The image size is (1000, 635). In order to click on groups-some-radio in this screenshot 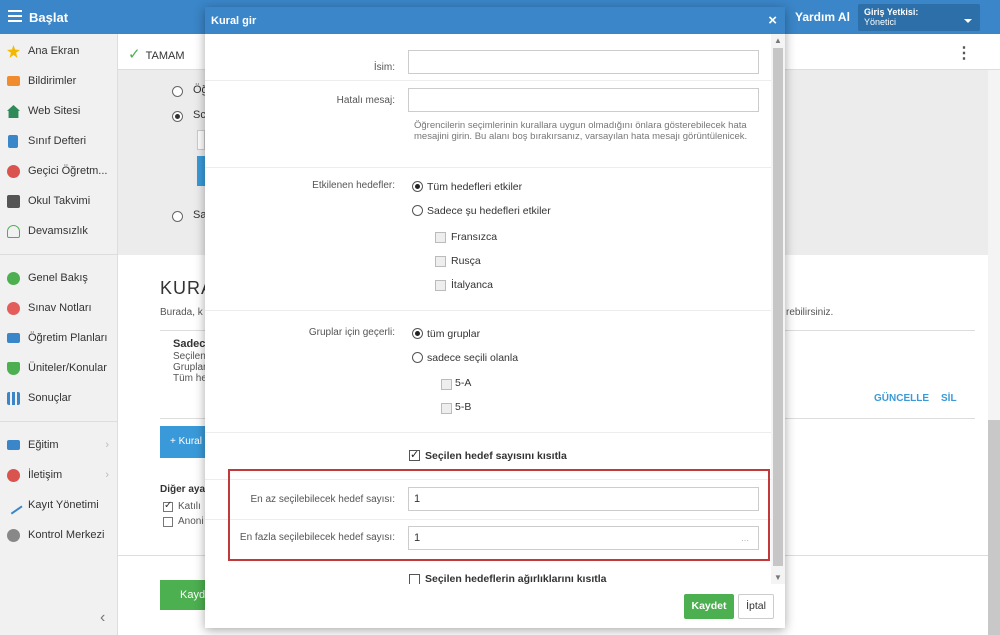, I will do `click(417, 357)`.